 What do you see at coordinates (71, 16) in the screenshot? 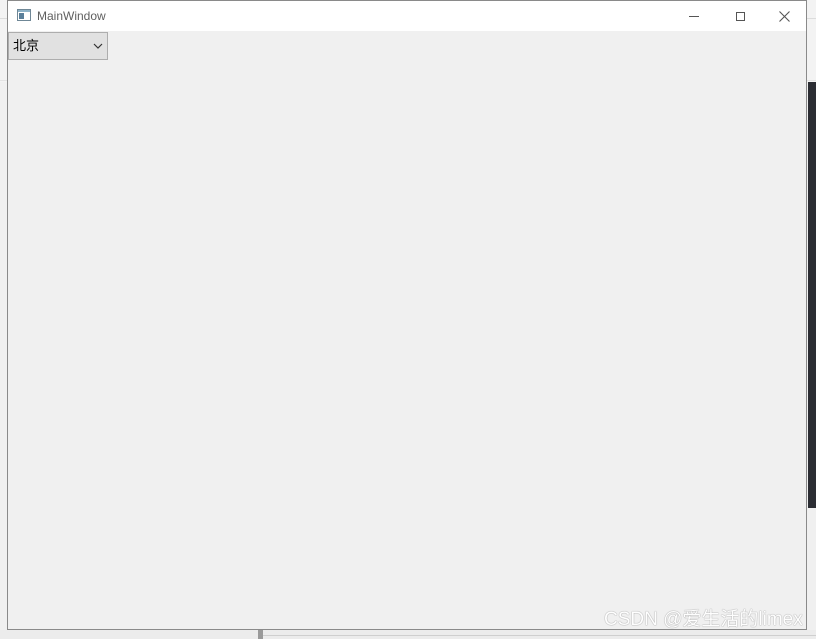
I see `window-title: MainWindow` at bounding box center [71, 16].